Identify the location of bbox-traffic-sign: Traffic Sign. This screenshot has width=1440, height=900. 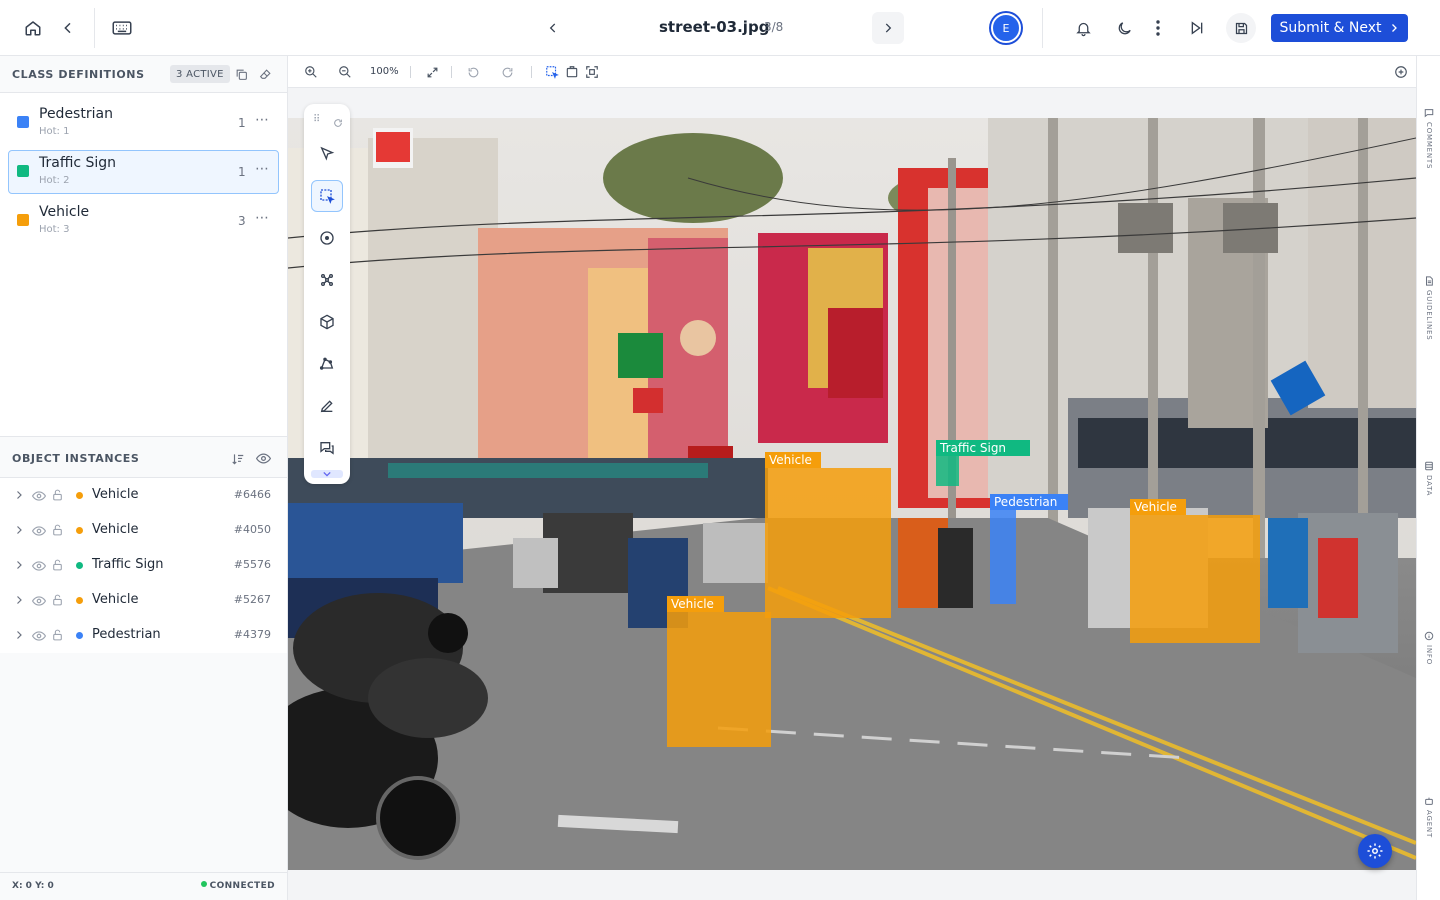
(983, 463).